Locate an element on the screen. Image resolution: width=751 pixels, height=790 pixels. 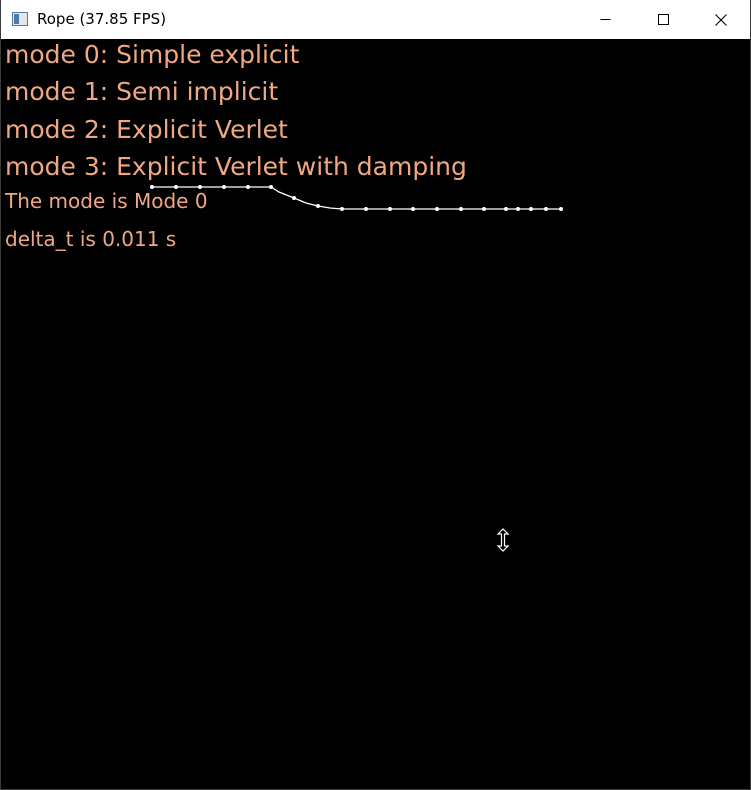
minimize-button is located at coordinates (605, 19).